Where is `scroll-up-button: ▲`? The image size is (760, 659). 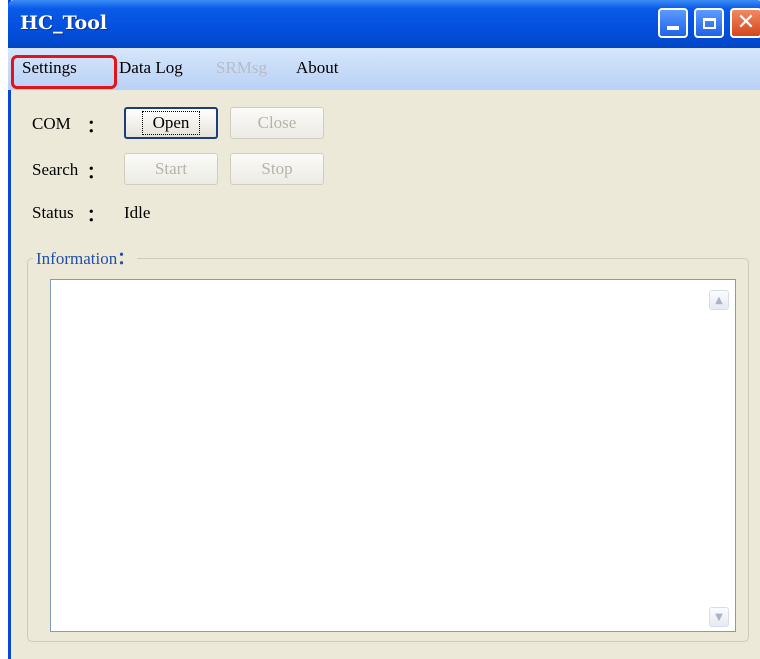 scroll-up-button: ▲ is located at coordinates (719, 300).